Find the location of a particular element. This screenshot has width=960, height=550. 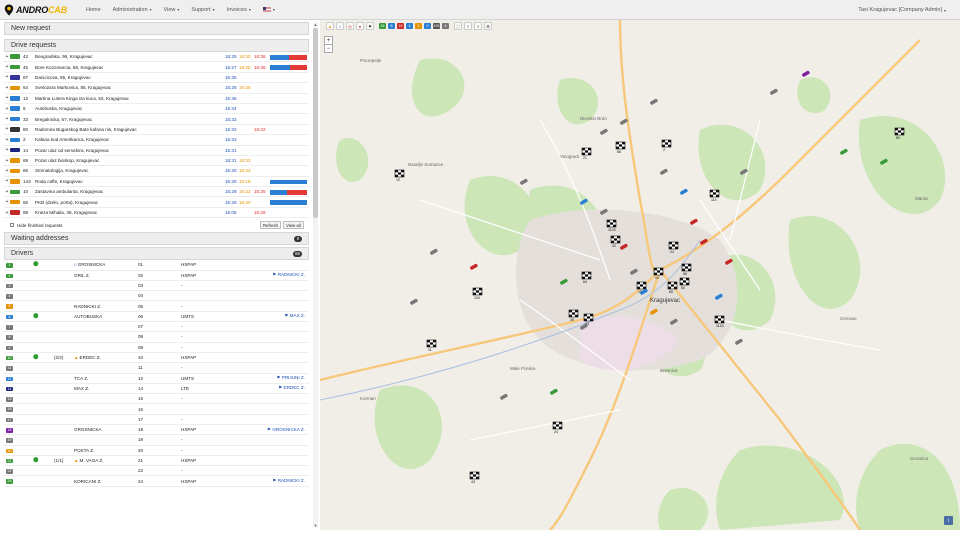

driver-row: 15 15 - is located at coordinates (156, 399).